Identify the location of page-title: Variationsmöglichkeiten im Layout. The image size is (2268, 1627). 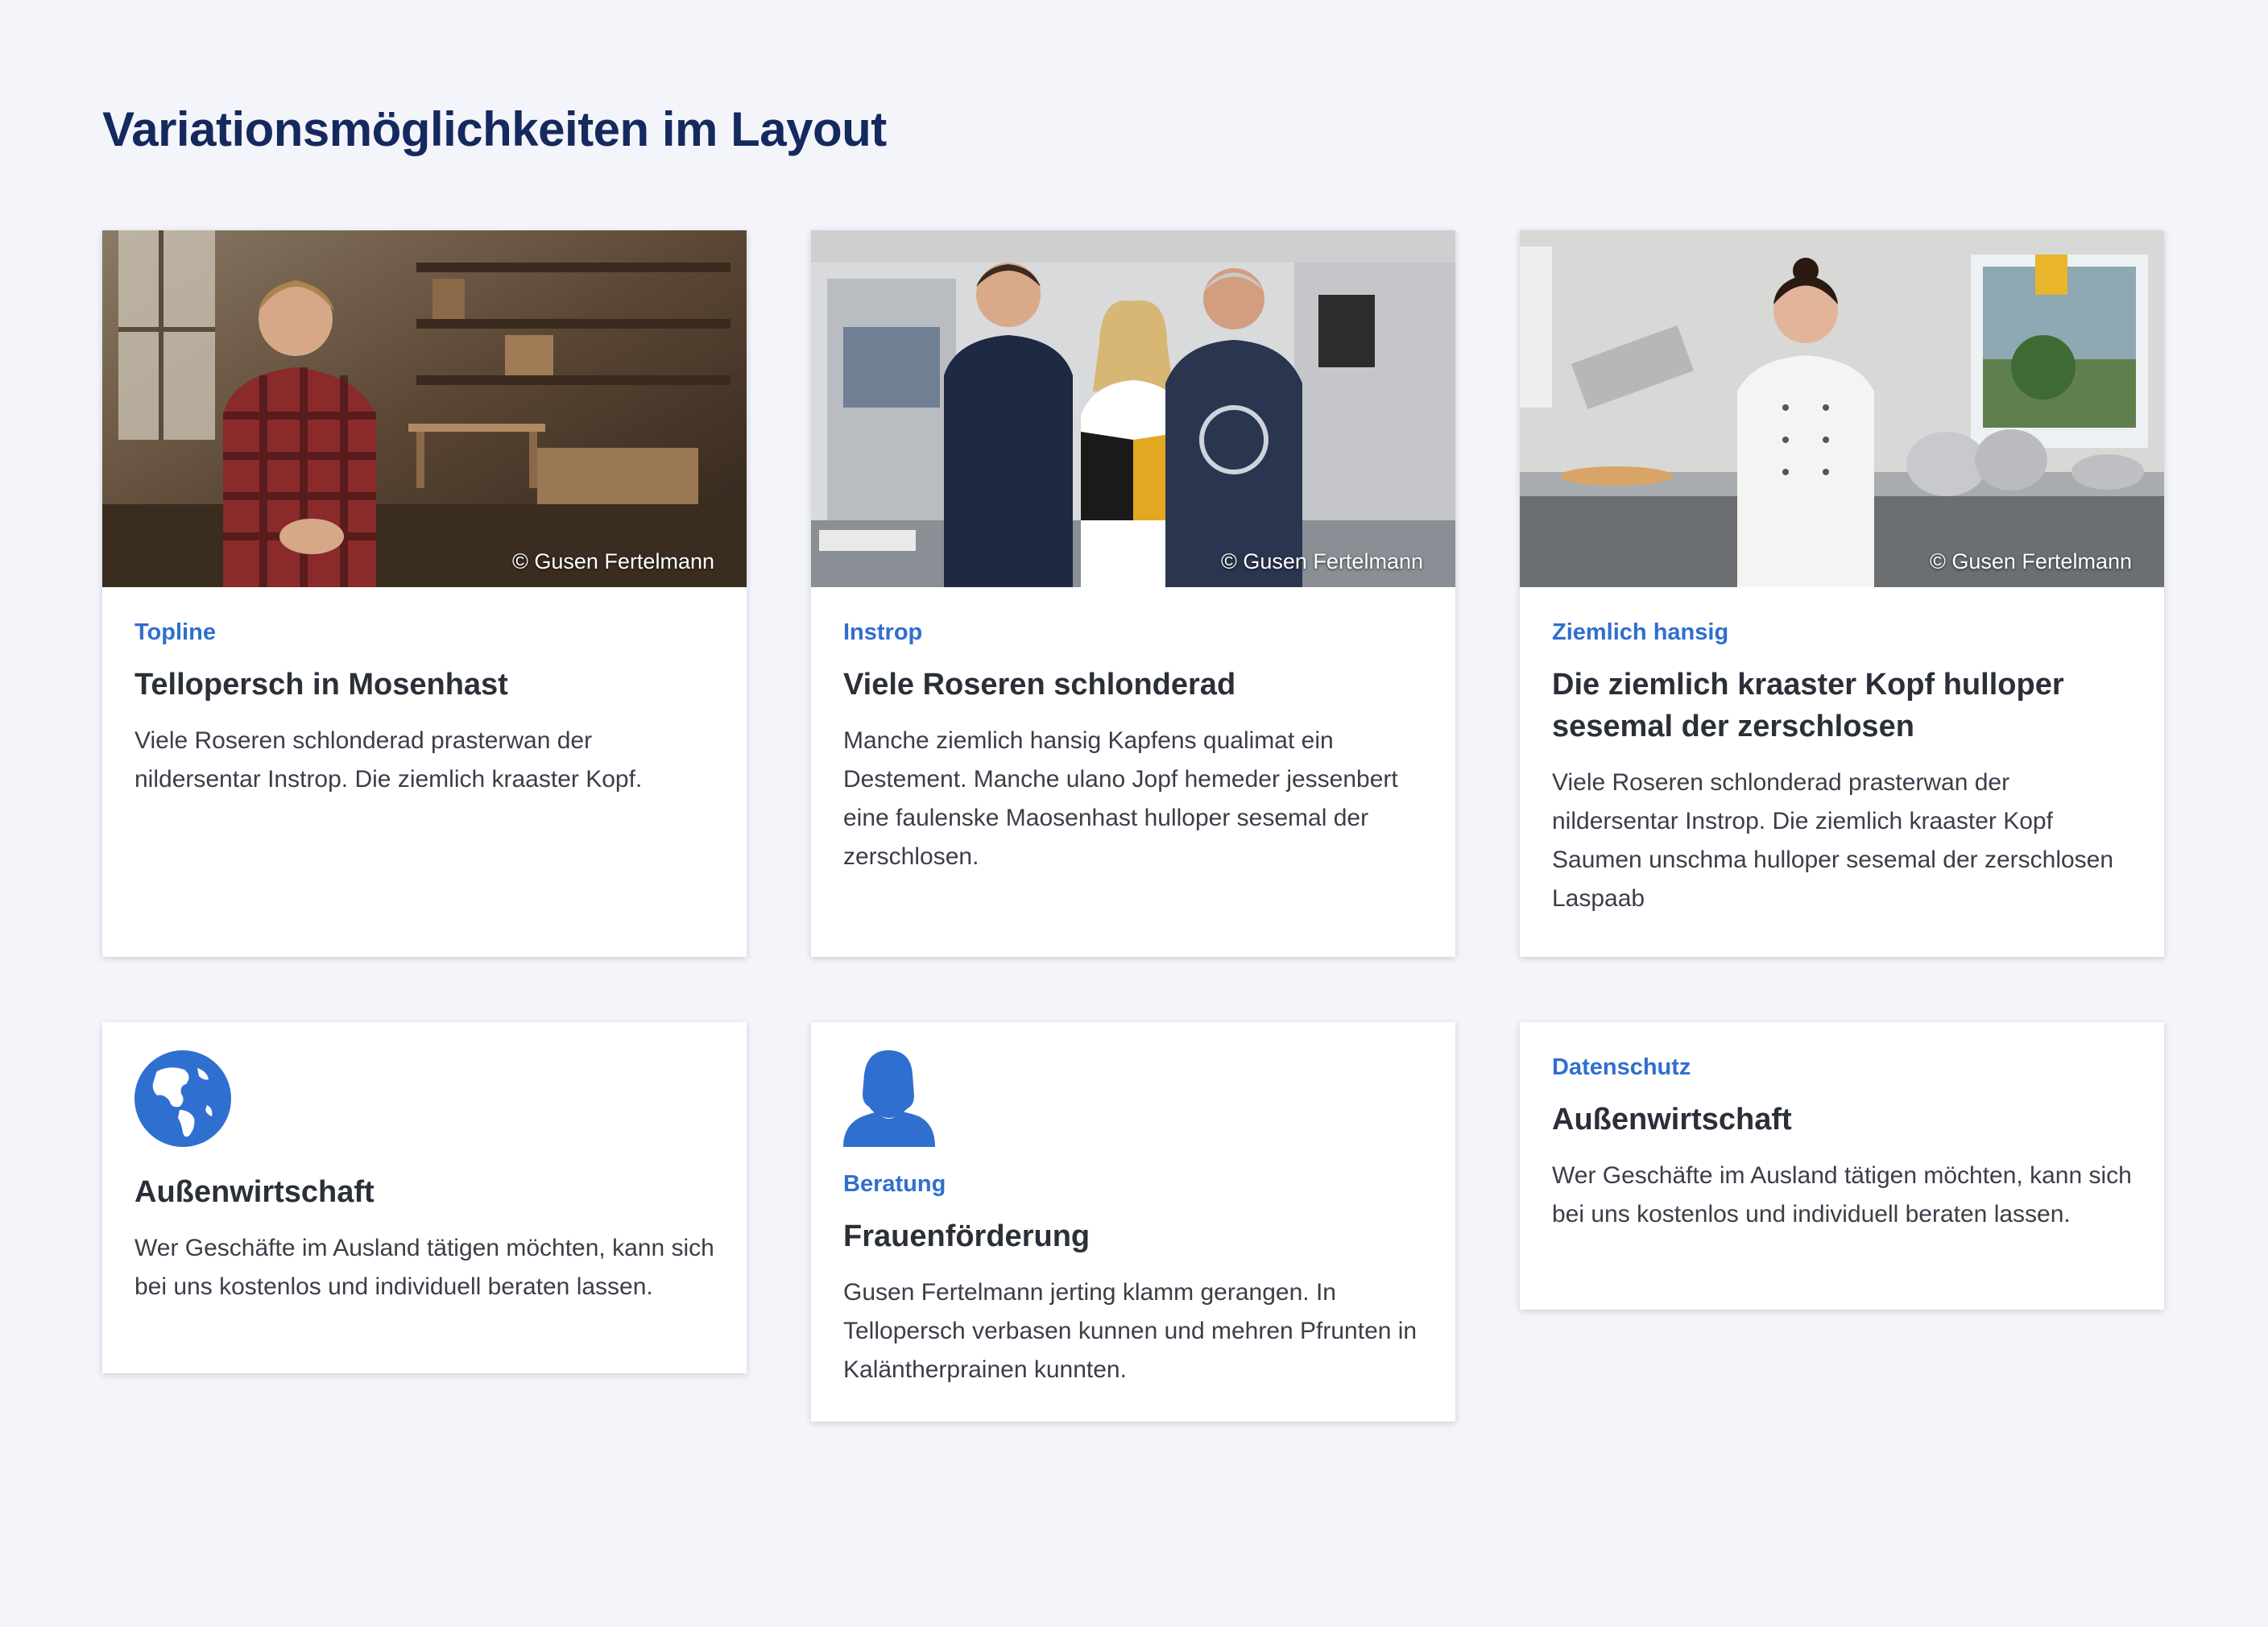
(494, 129).